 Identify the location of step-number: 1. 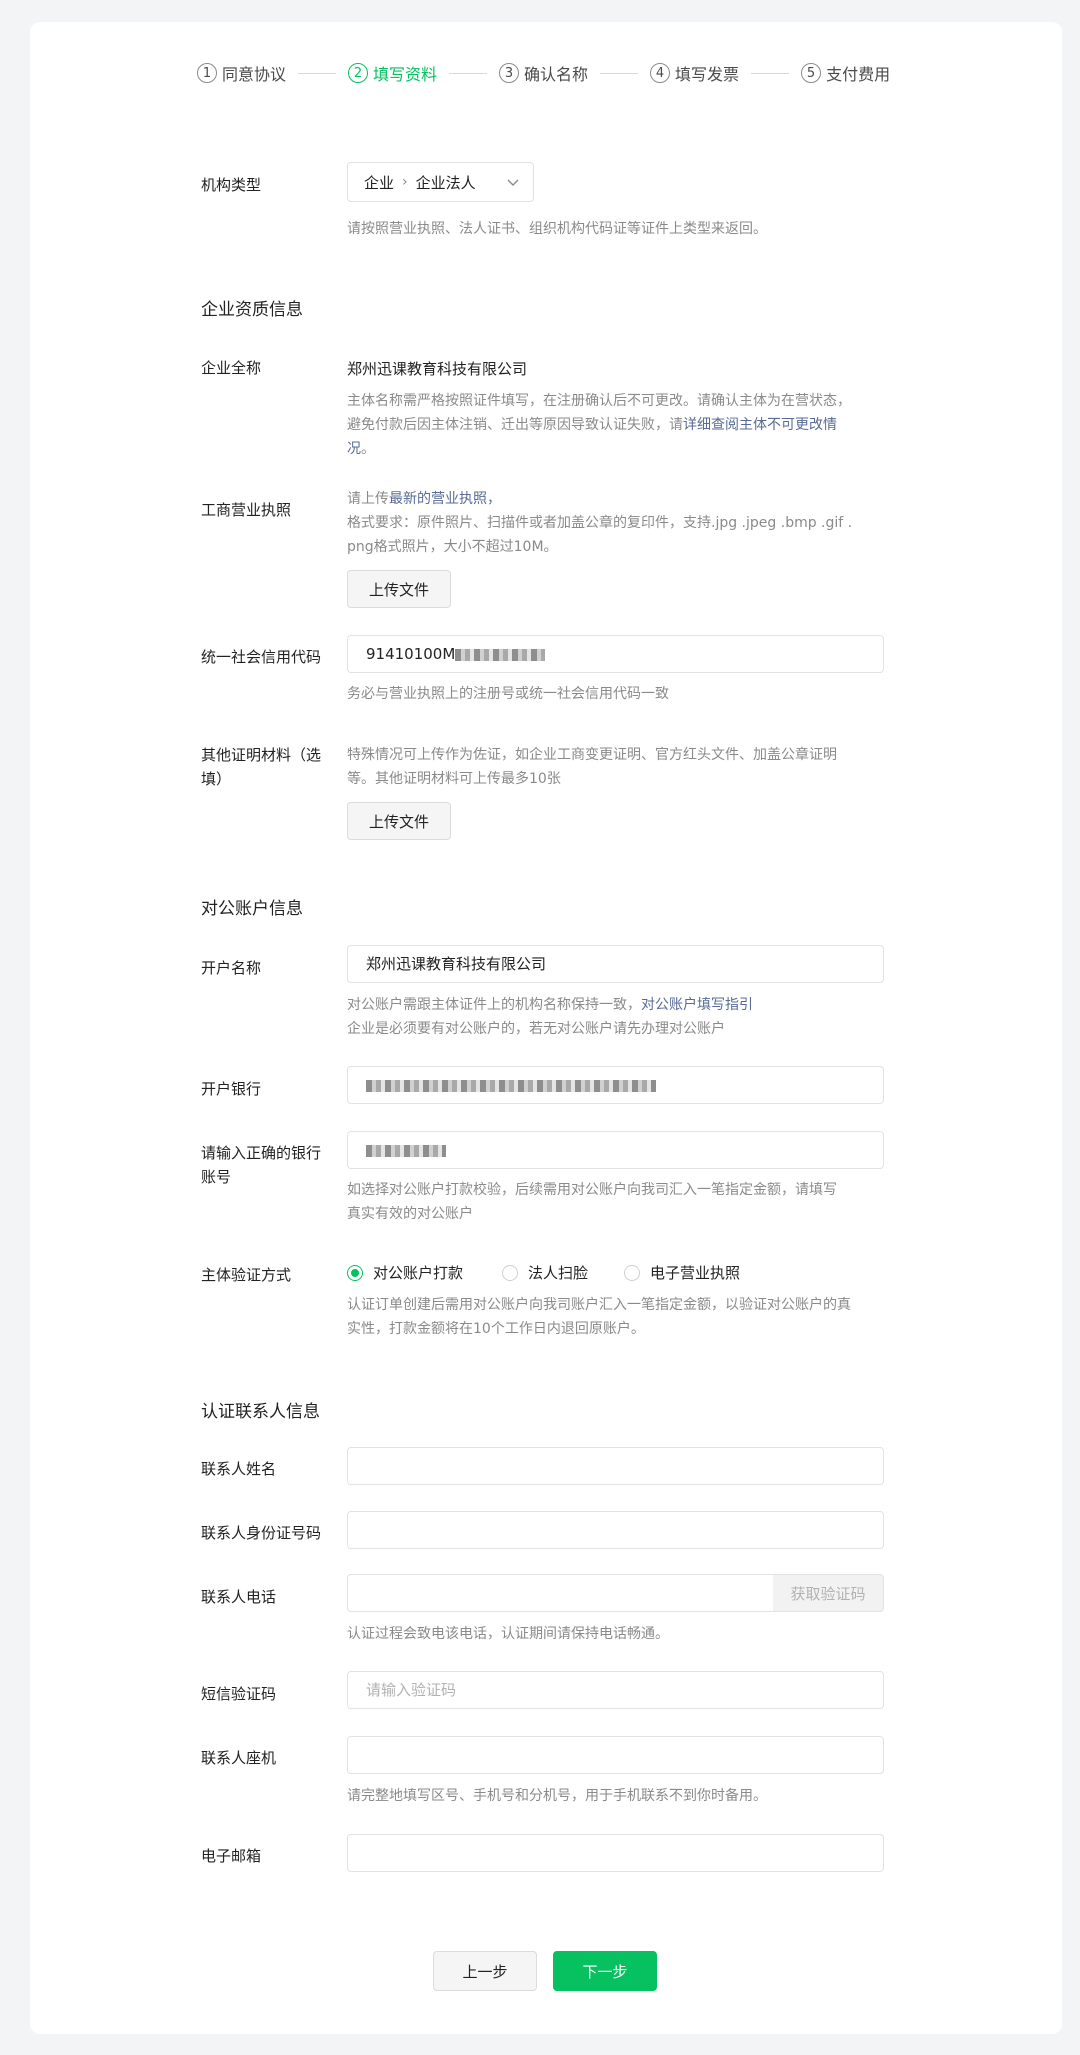
(207, 73).